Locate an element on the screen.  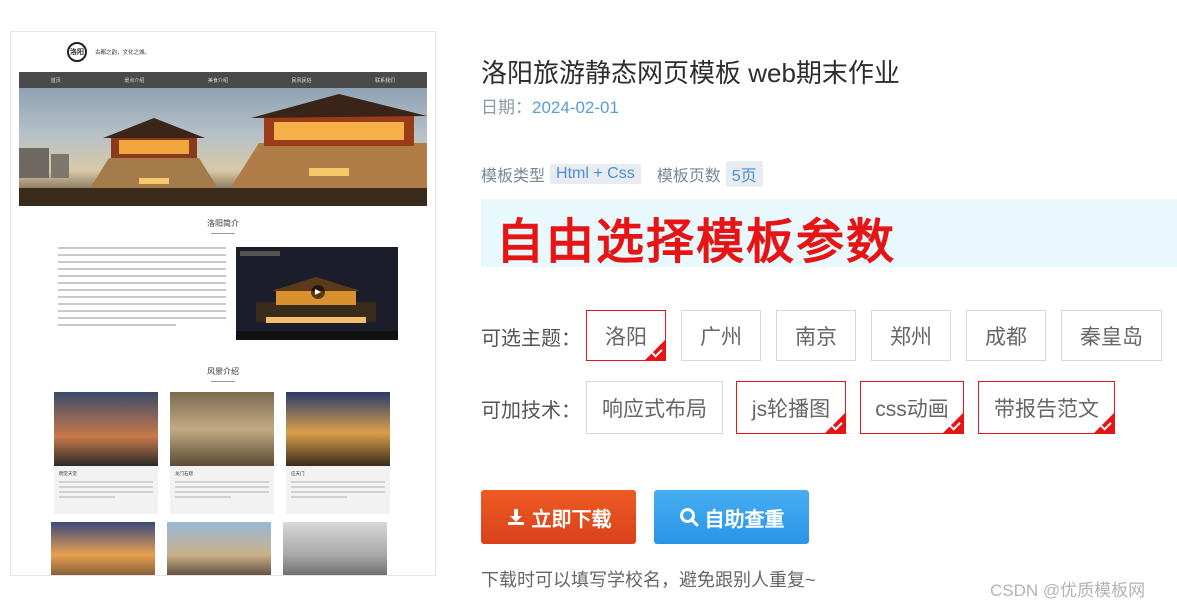
preview-nav-item: 美食介绍 is located at coordinates (217, 80).